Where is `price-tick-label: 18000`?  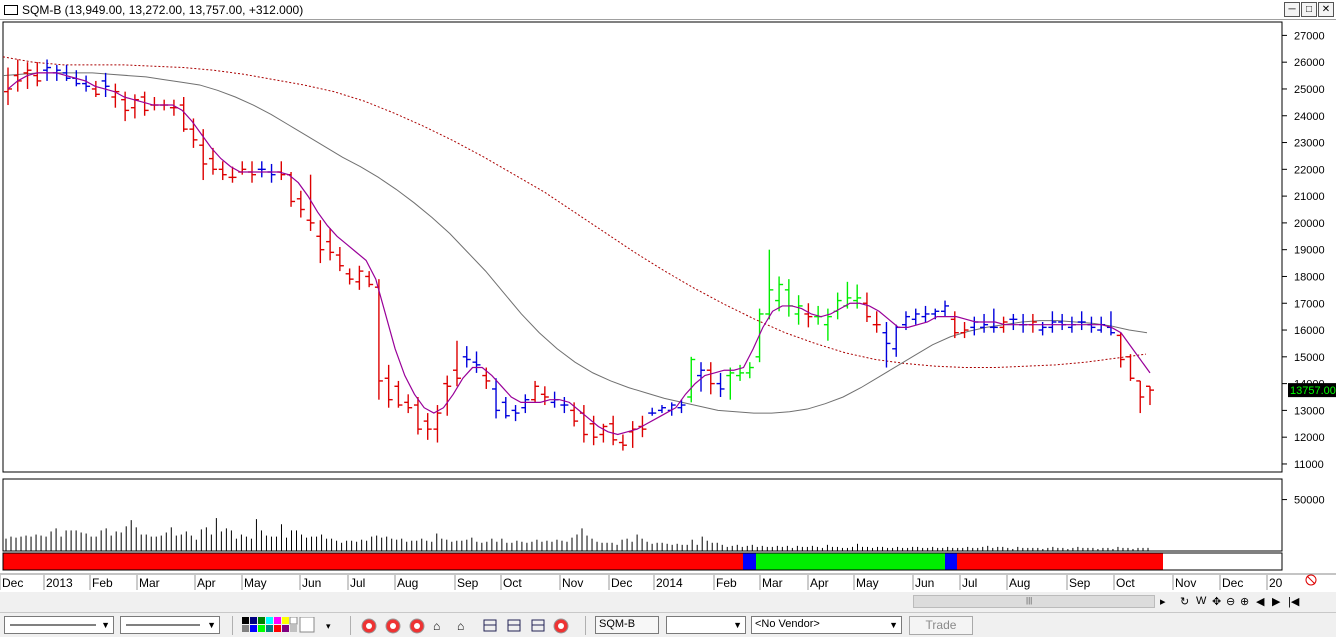 price-tick-label: 18000 is located at coordinates (1309, 277).